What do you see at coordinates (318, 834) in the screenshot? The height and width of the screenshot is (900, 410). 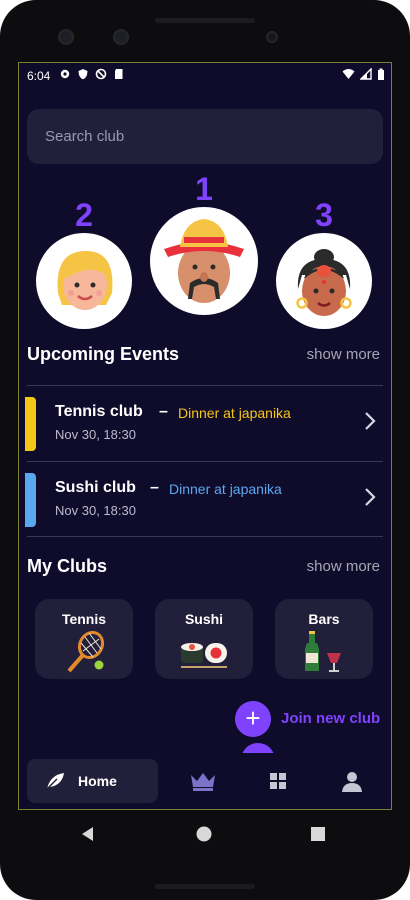 I see `recent-apps-icon` at bounding box center [318, 834].